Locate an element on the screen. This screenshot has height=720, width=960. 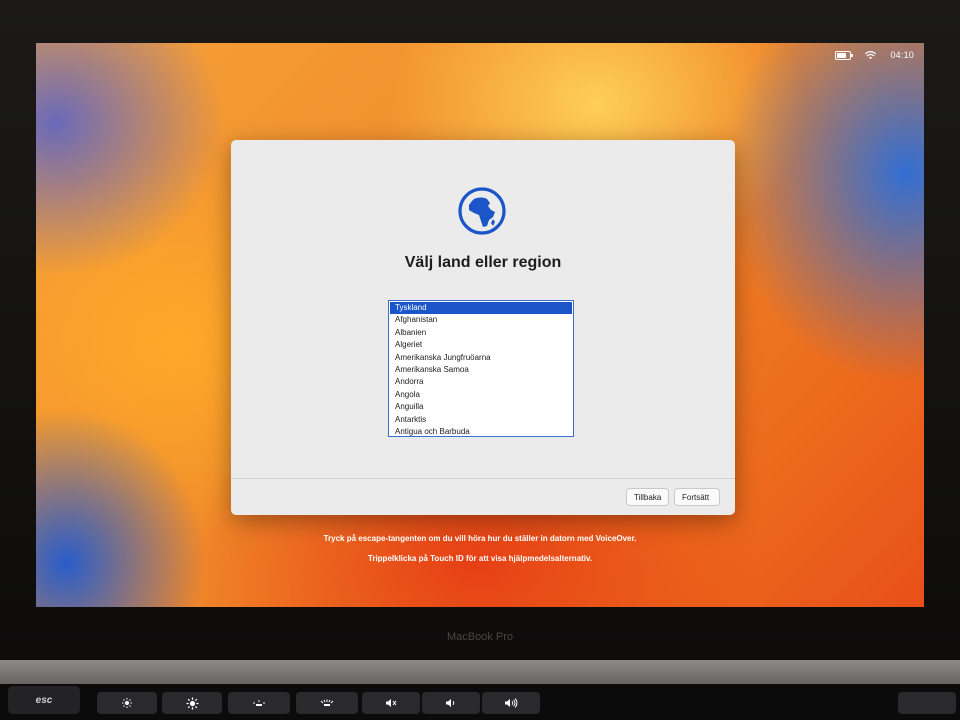
dialog-divider is located at coordinates (483, 478).